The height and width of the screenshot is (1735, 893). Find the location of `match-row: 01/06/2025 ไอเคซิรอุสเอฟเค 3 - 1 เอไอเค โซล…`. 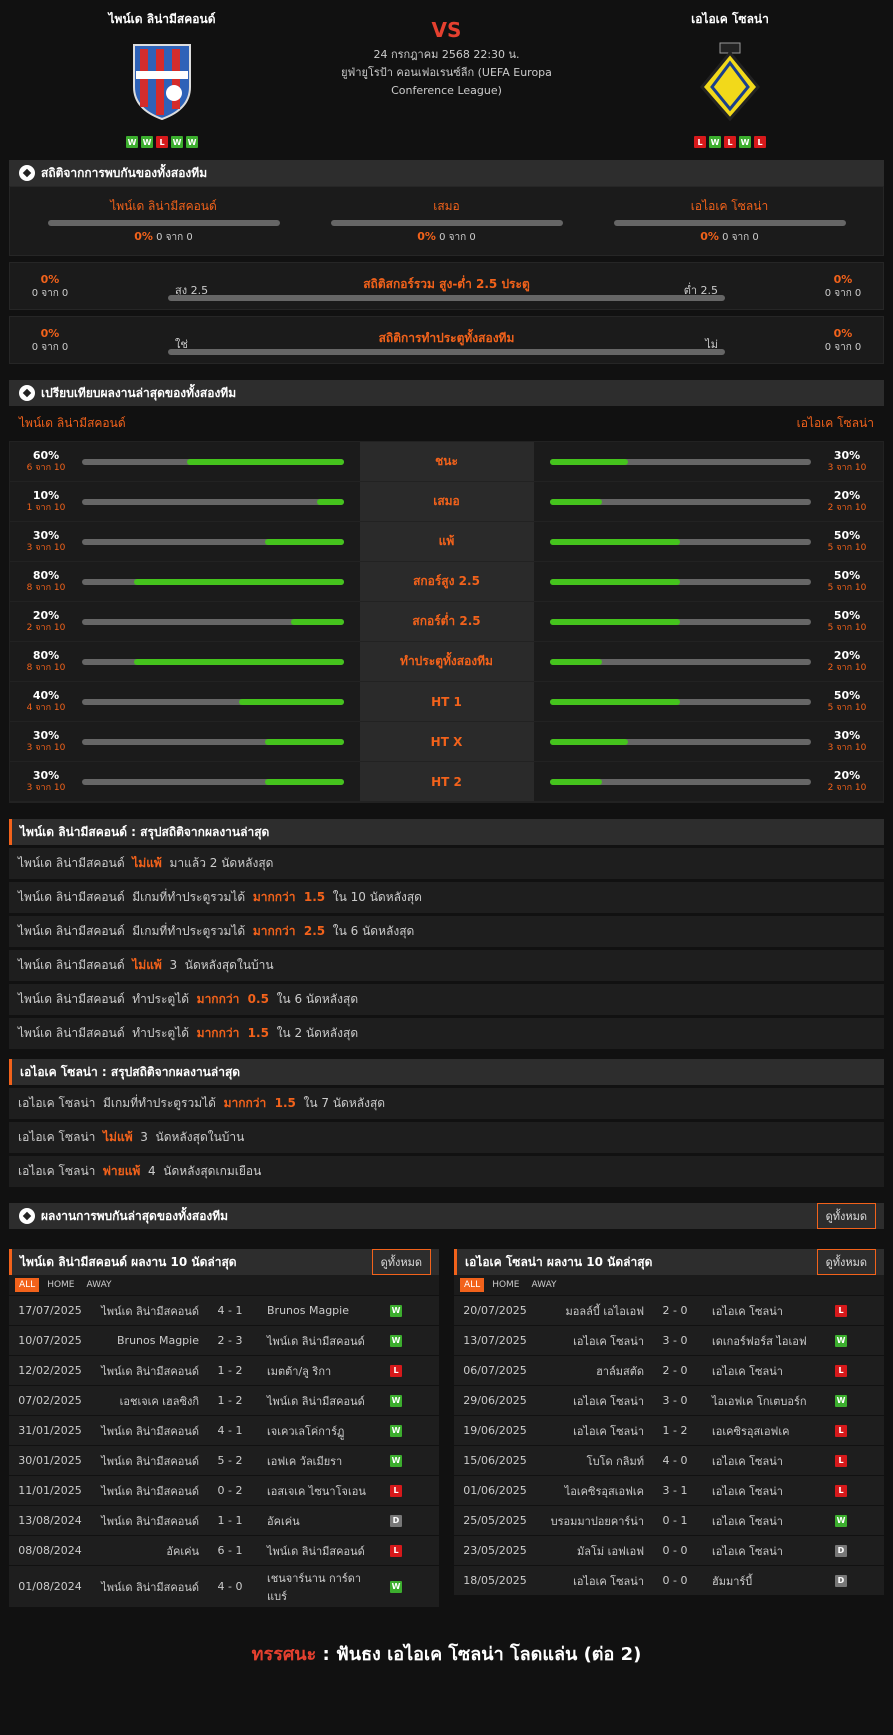

match-row: 01/06/2025 ไอเคซิรอุสเอฟเค 3 - 1 เอไอเค โซล… is located at coordinates (669, 1490).